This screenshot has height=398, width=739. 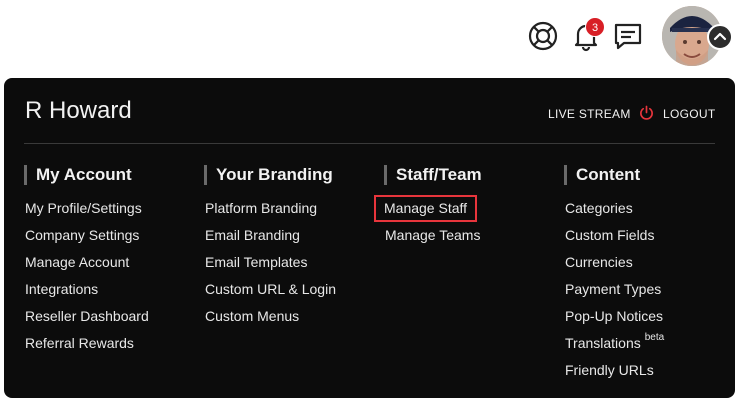 What do you see at coordinates (614, 175) in the screenshot?
I see `column-title: Content` at bounding box center [614, 175].